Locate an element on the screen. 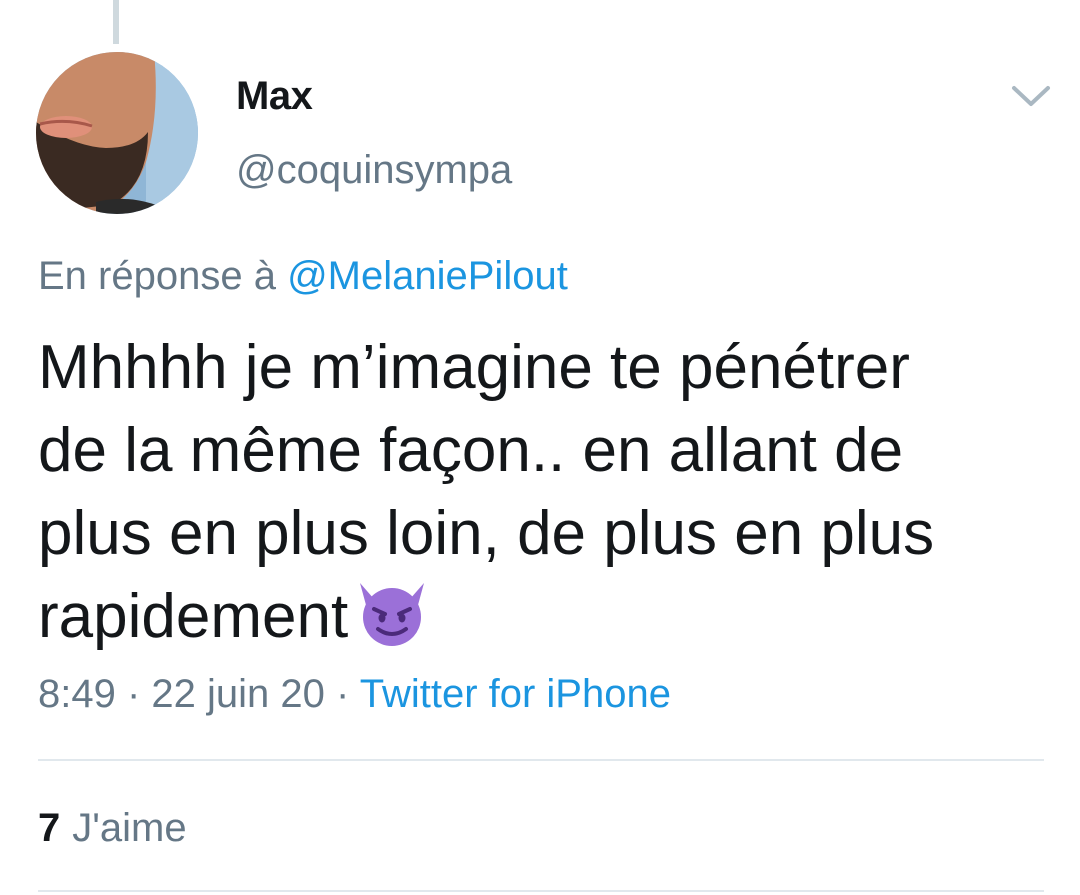 This screenshot has width=1080, height=895. likes-summary: 7 J'aime is located at coordinates (112, 828).